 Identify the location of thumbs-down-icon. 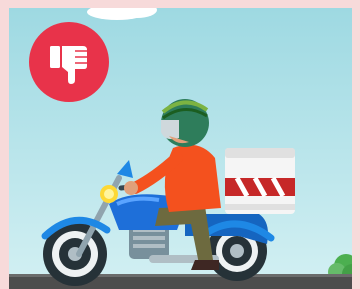
(69, 62).